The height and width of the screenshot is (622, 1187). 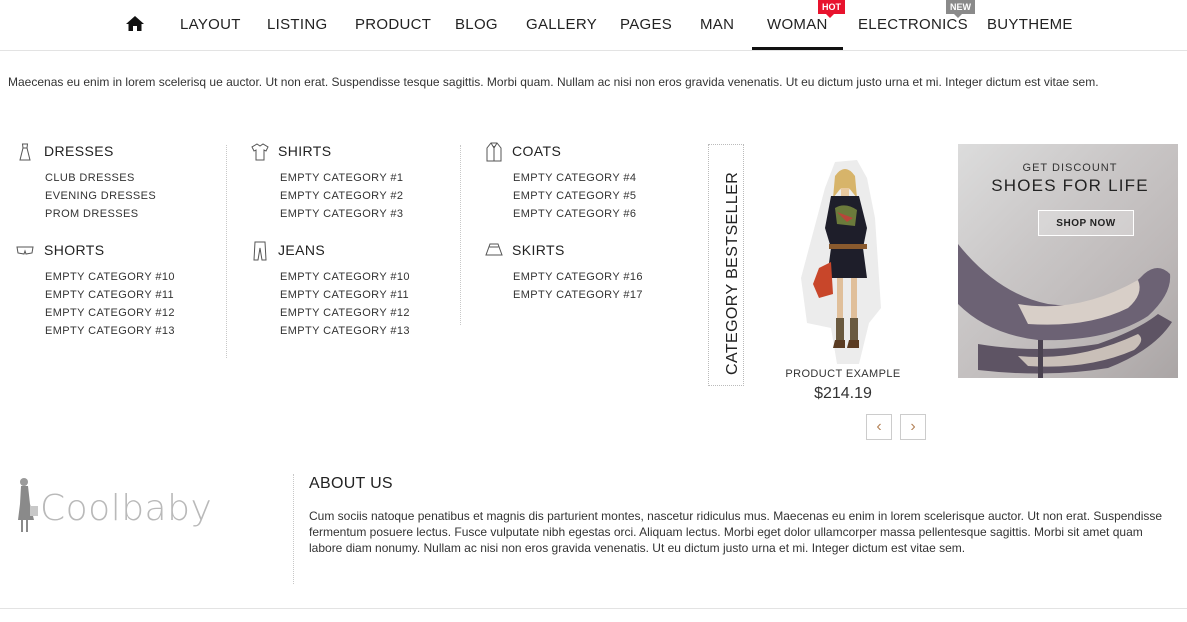 I want to click on logo-figure-icon, so click(x=28, y=505).